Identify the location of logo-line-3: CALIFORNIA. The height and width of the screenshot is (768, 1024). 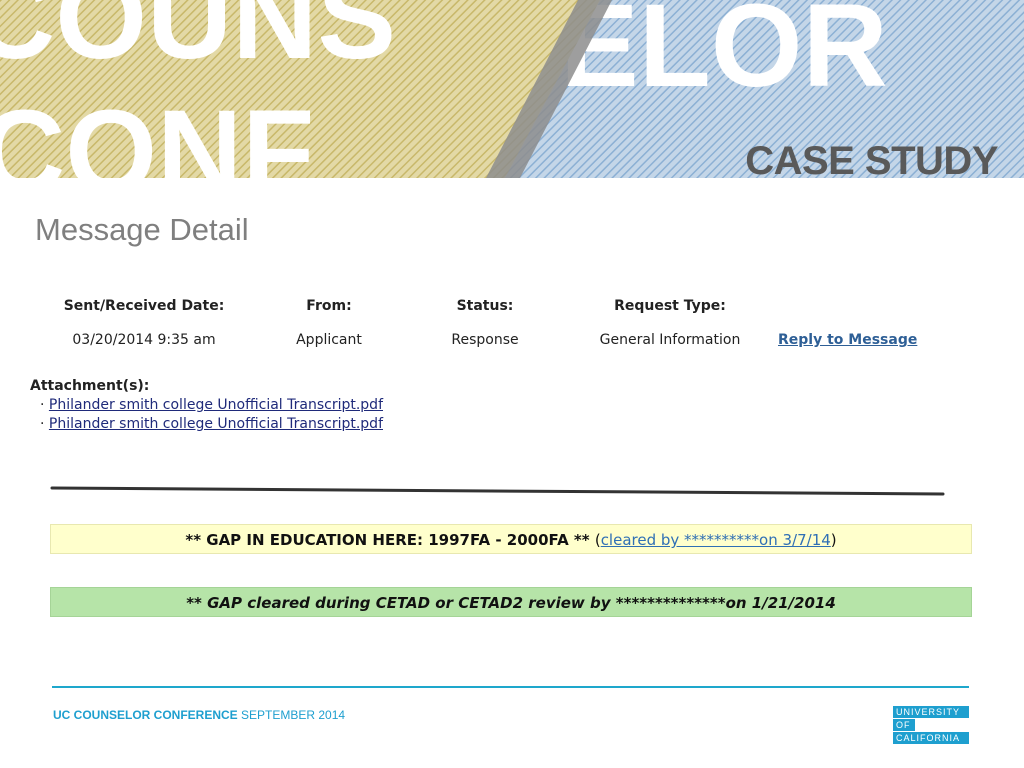
(931, 738).